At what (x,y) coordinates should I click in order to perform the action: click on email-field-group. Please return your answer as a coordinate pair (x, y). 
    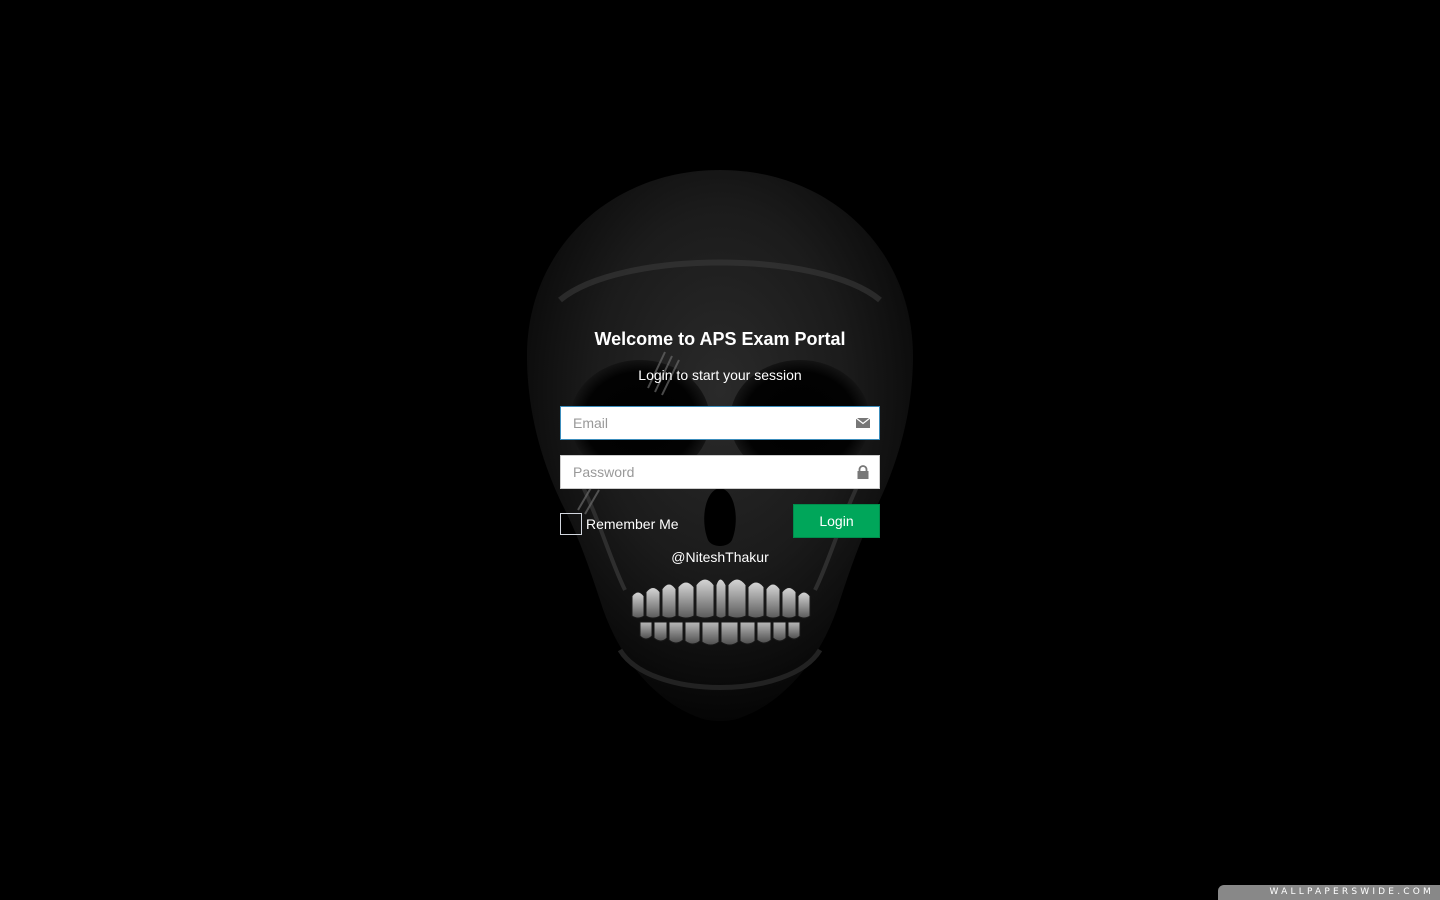
    Looking at the image, I should click on (720, 423).